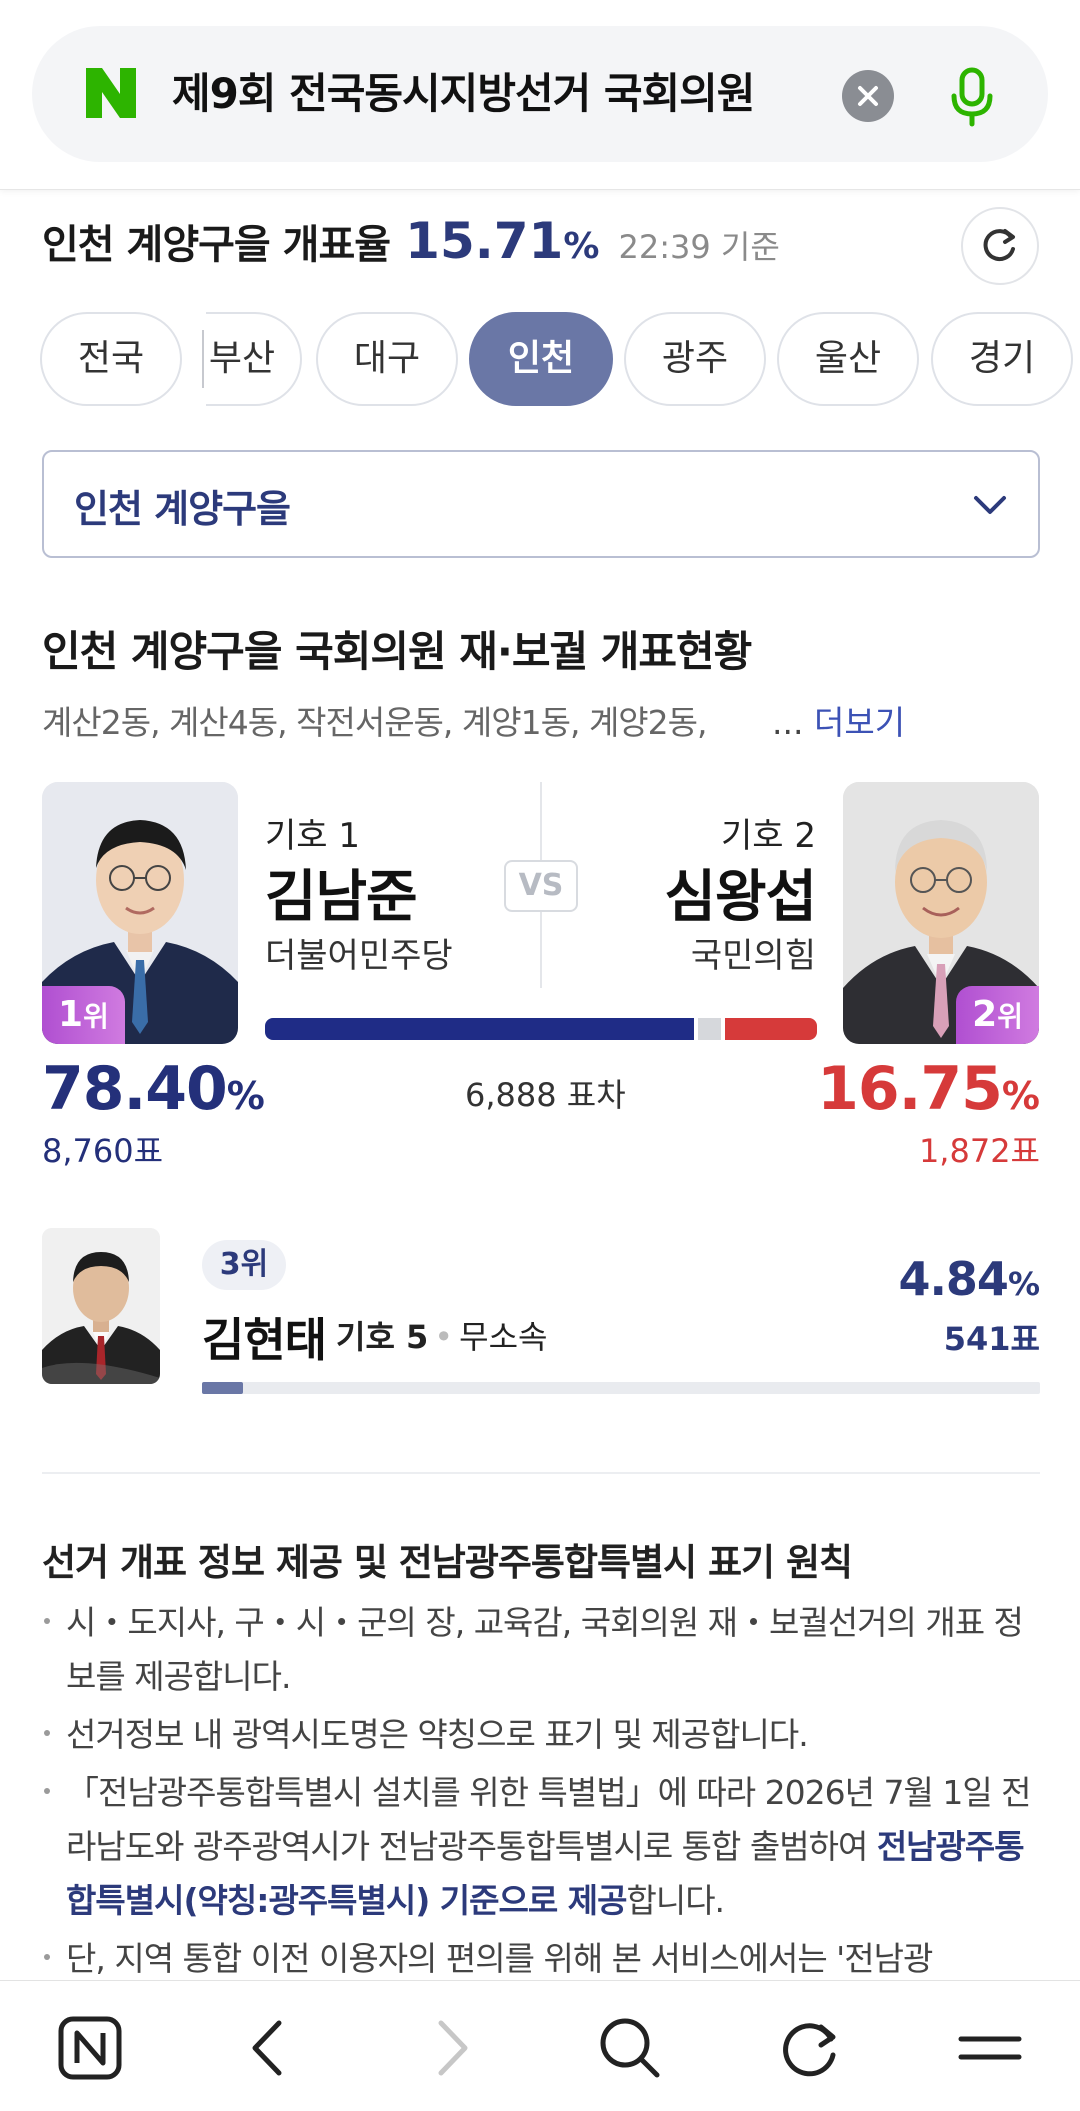 The width and height of the screenshot is (1080, 2111). What do you see at coordinates (203, 359) in the screenshot?
I see `chip-divider` at bounding box center [203, 359].